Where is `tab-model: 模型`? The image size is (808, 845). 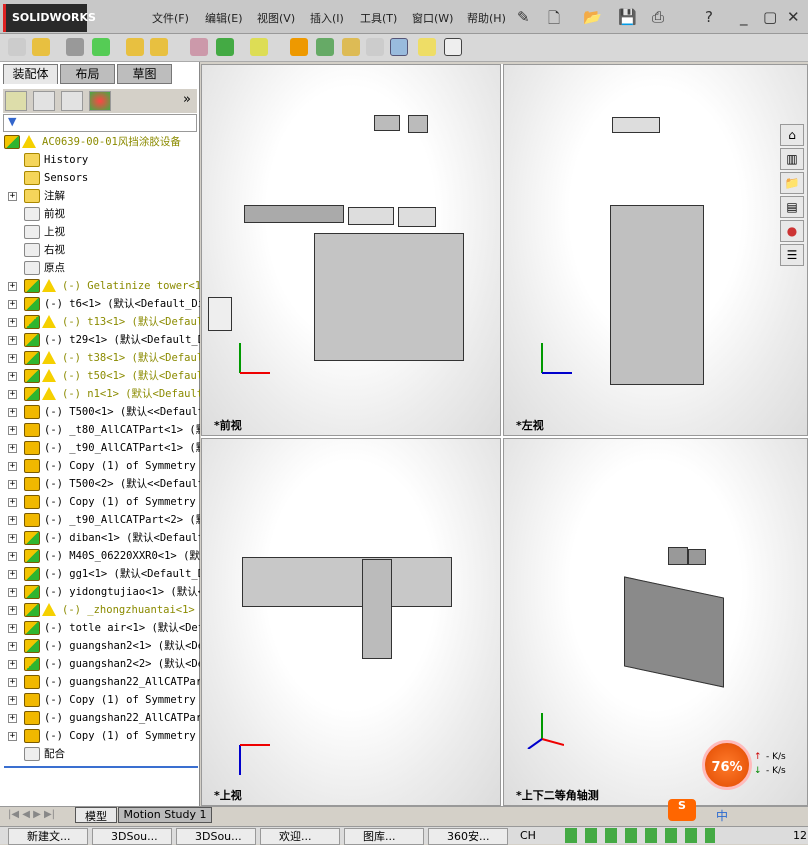
tab-model: 模型 is located at coordinates (96, 815).